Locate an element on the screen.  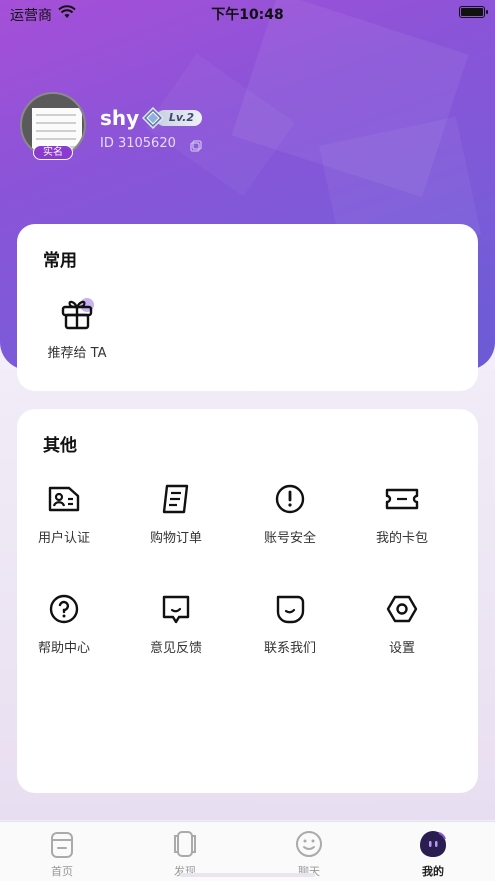
feedback-icon is located at coordinates (176, 609).